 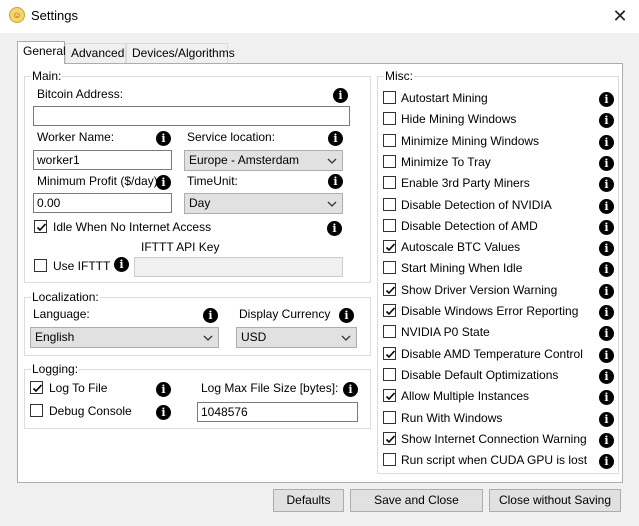 I want to click on ifttt-key-input, so click(x=238, y=267).